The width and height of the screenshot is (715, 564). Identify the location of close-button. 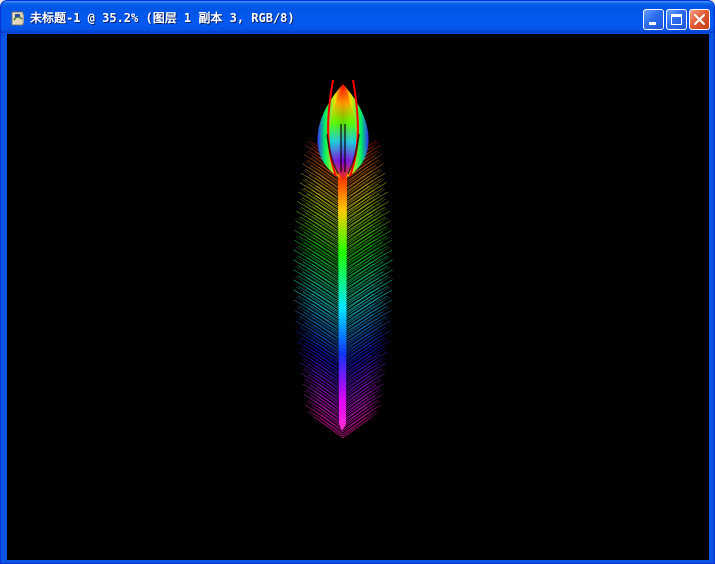
(699, 19).